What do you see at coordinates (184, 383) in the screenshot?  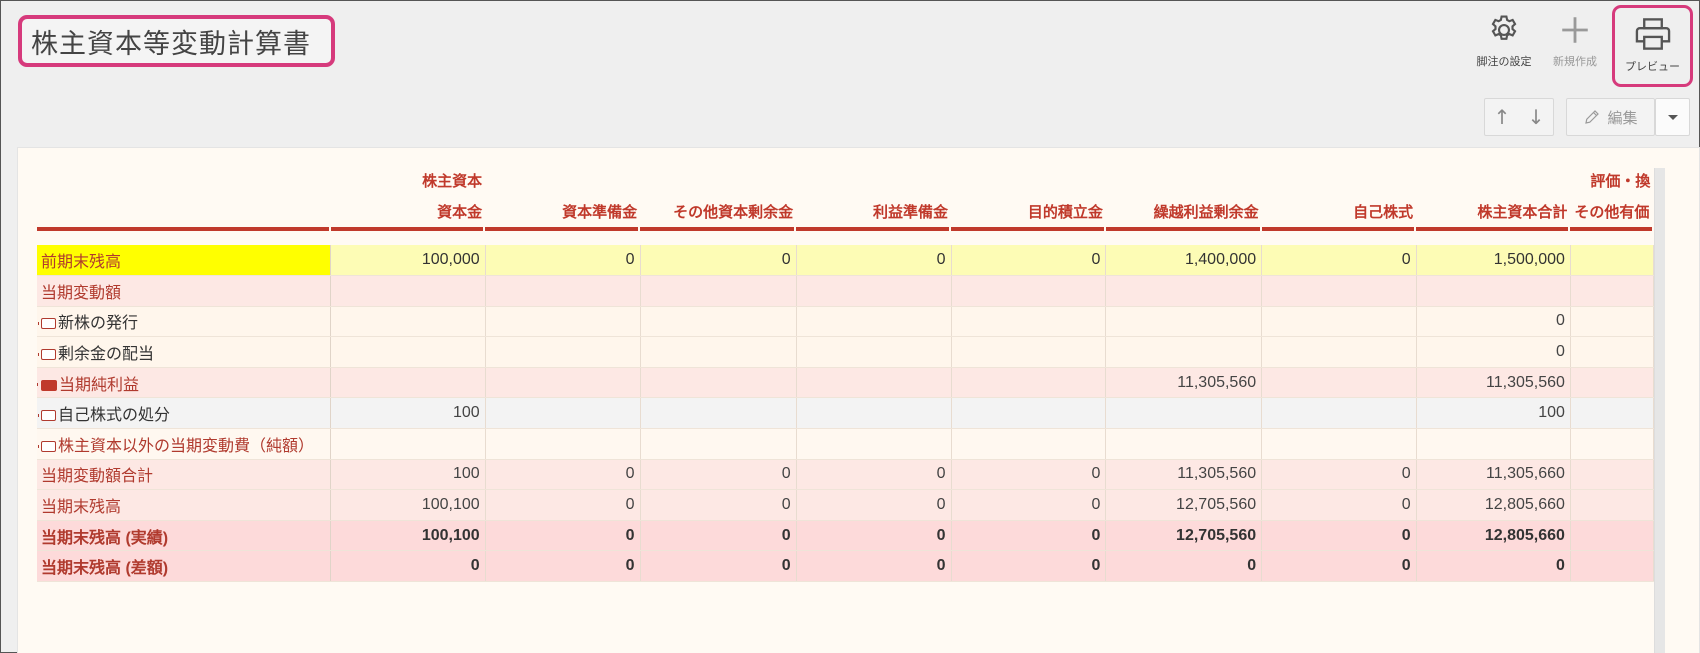 I see `row-label-cell: 当期純利益` at bounding box center [184, 383].